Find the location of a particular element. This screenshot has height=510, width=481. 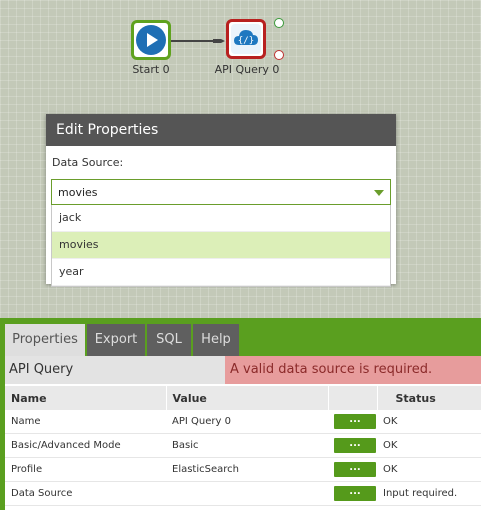

data-source-options: jack movies year is located at coordinates (221, 246).